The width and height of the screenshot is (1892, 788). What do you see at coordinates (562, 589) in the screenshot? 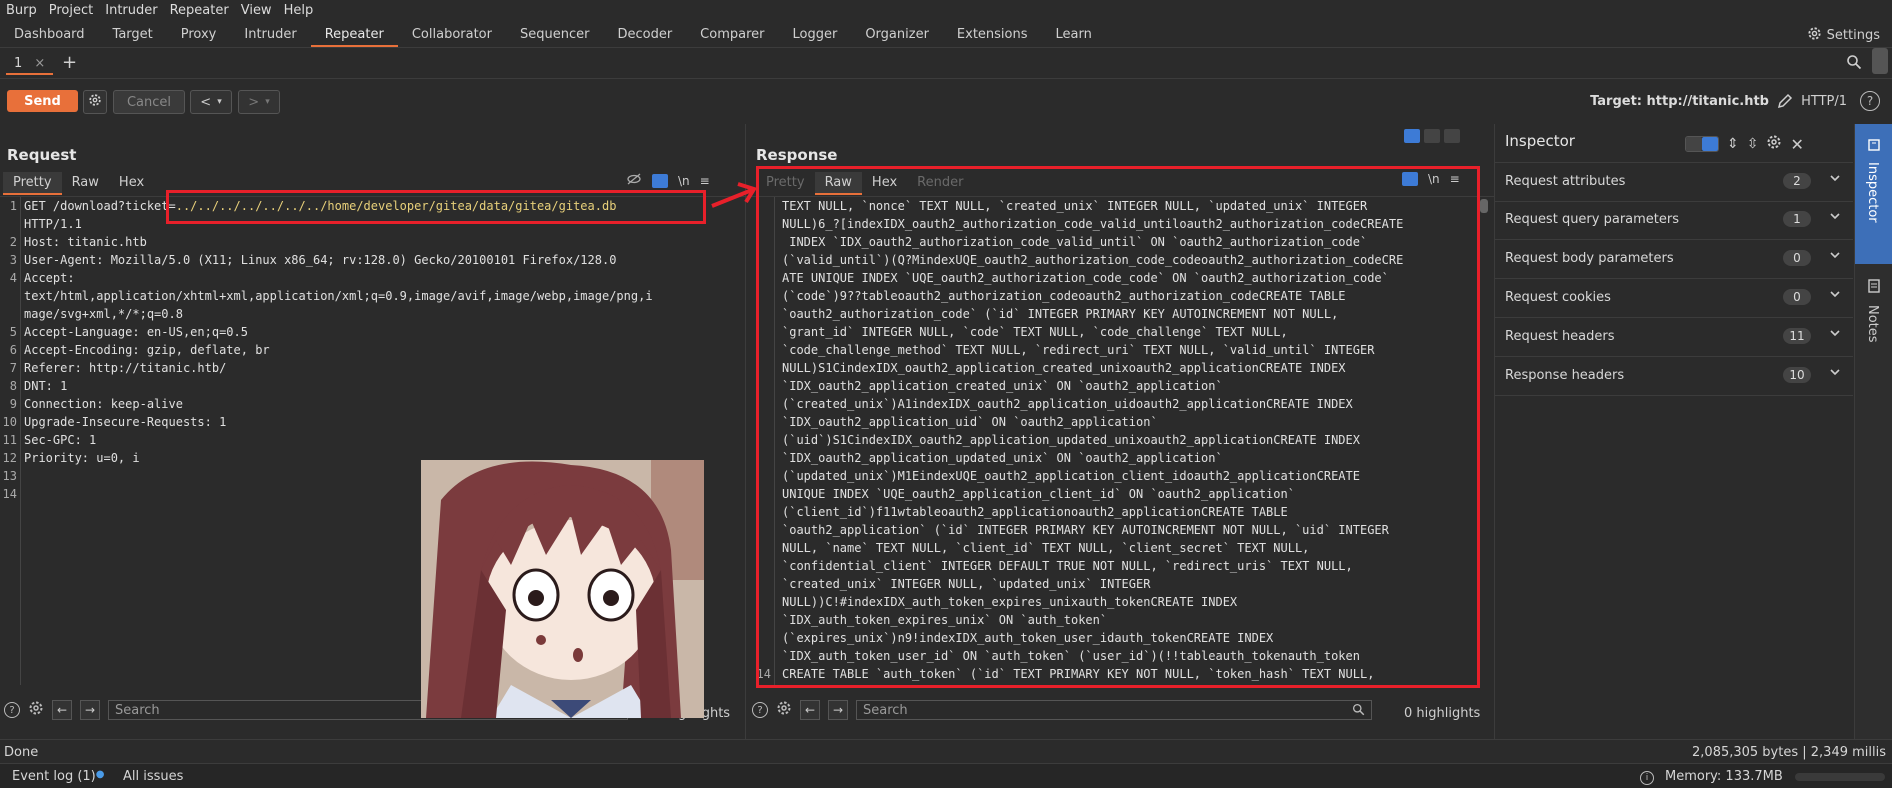
I see `anime-character-image` at bounding box center [562, 589].